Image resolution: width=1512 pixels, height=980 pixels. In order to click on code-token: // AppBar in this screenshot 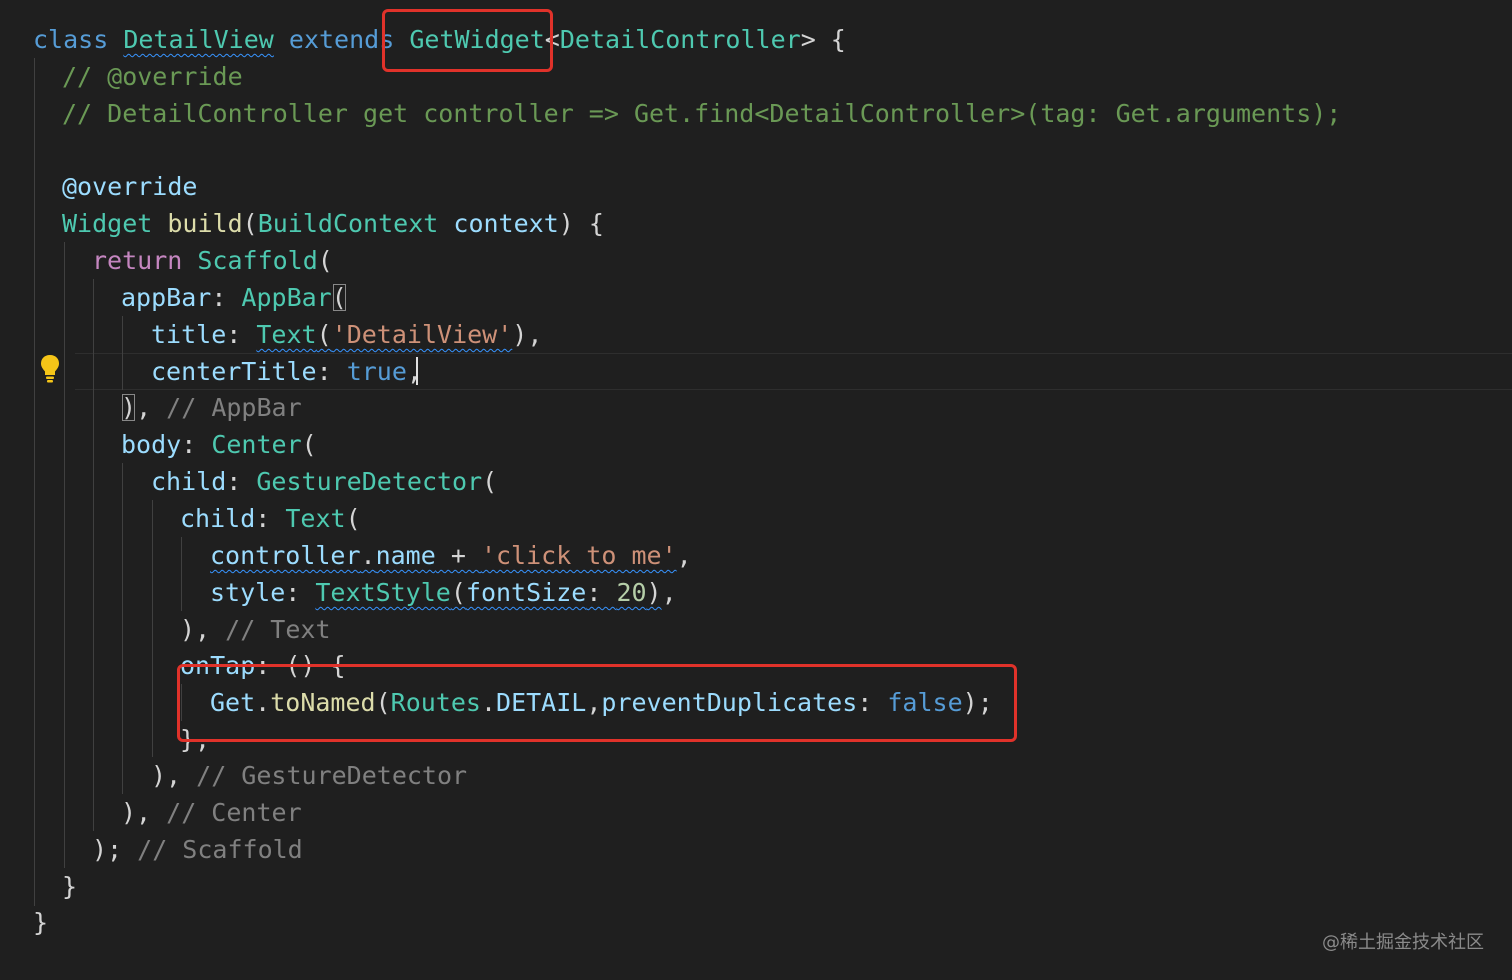, I will do `click(234, 407)`.